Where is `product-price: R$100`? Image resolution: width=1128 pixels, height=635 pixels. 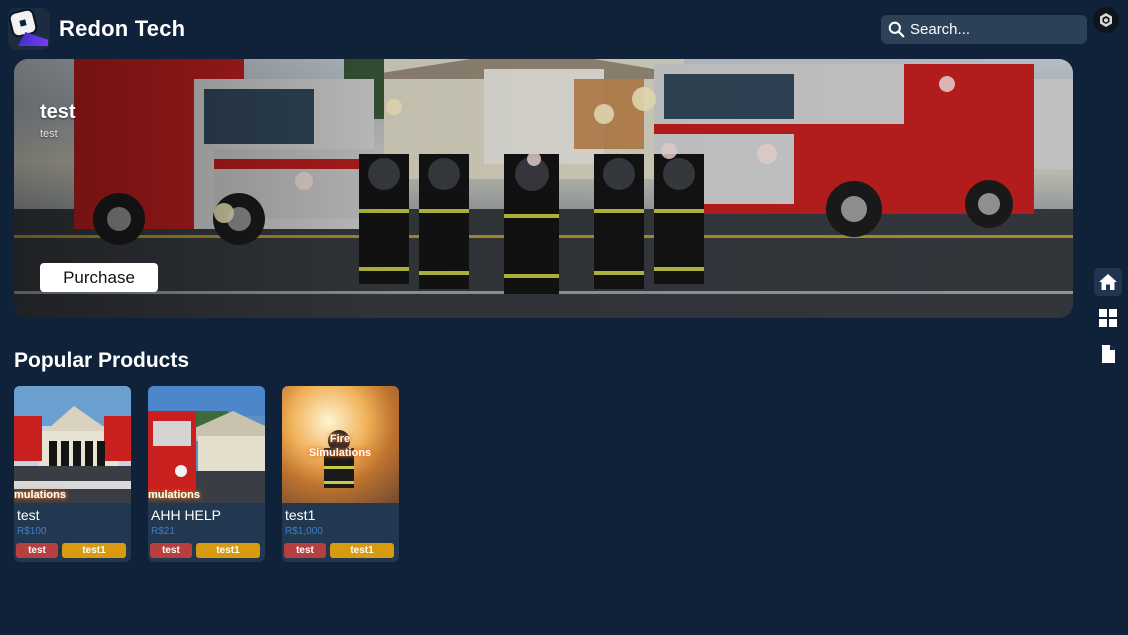
product-price: R$100 is located at coordinates (32, 531).